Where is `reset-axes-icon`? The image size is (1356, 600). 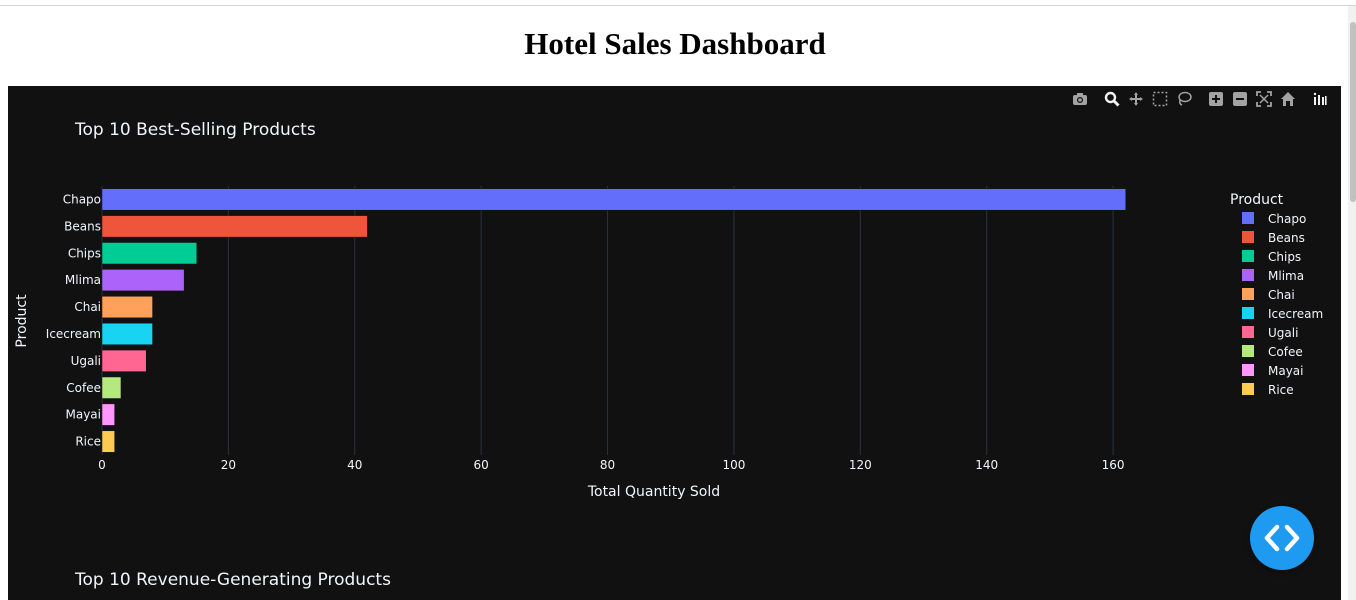 reset-axes-icon is located at coordinates (1288, 99).